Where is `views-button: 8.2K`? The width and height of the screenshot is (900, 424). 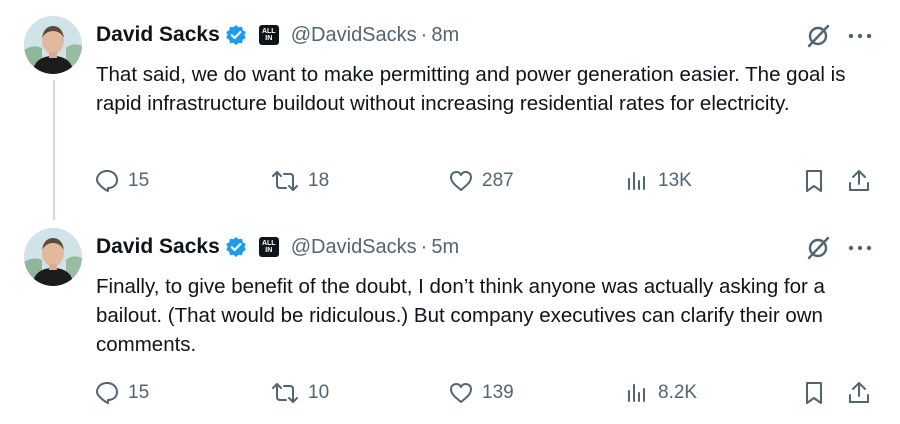 views-button: 8.2K is located at coordinates (660, 393).